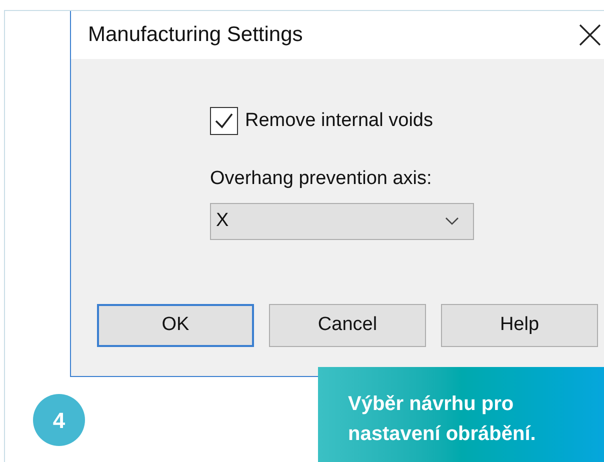 This screenshot has width=604, height=462. Describe the element at coordinates (452, 221) in the screenshot. I see `chevron-down-icon` at that location.